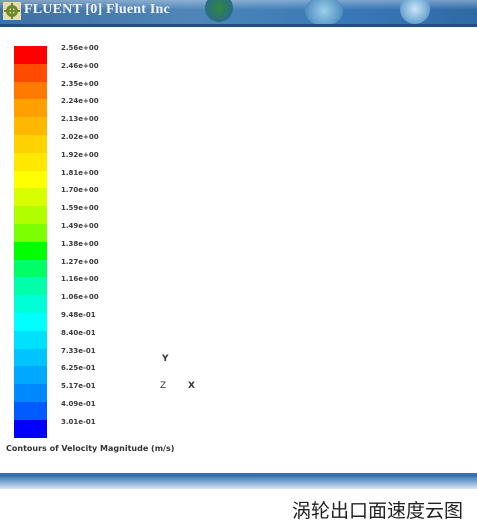  What do you see at coordinates (80, 208) in the screenshot?
I see `legend-label: 1.59e+00` at bounding box center [80, 208].